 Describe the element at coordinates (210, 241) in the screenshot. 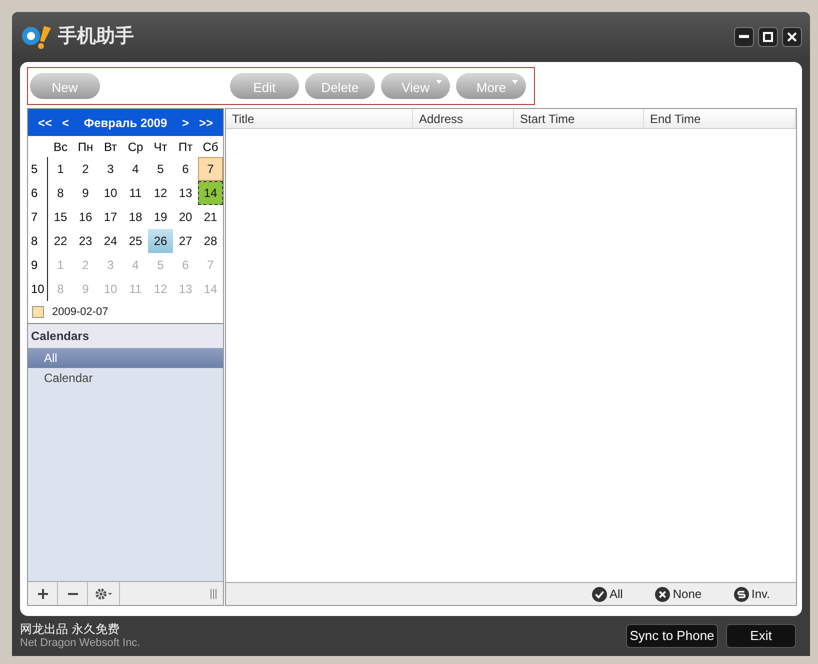

I see `calendar-day: 28` at that location.